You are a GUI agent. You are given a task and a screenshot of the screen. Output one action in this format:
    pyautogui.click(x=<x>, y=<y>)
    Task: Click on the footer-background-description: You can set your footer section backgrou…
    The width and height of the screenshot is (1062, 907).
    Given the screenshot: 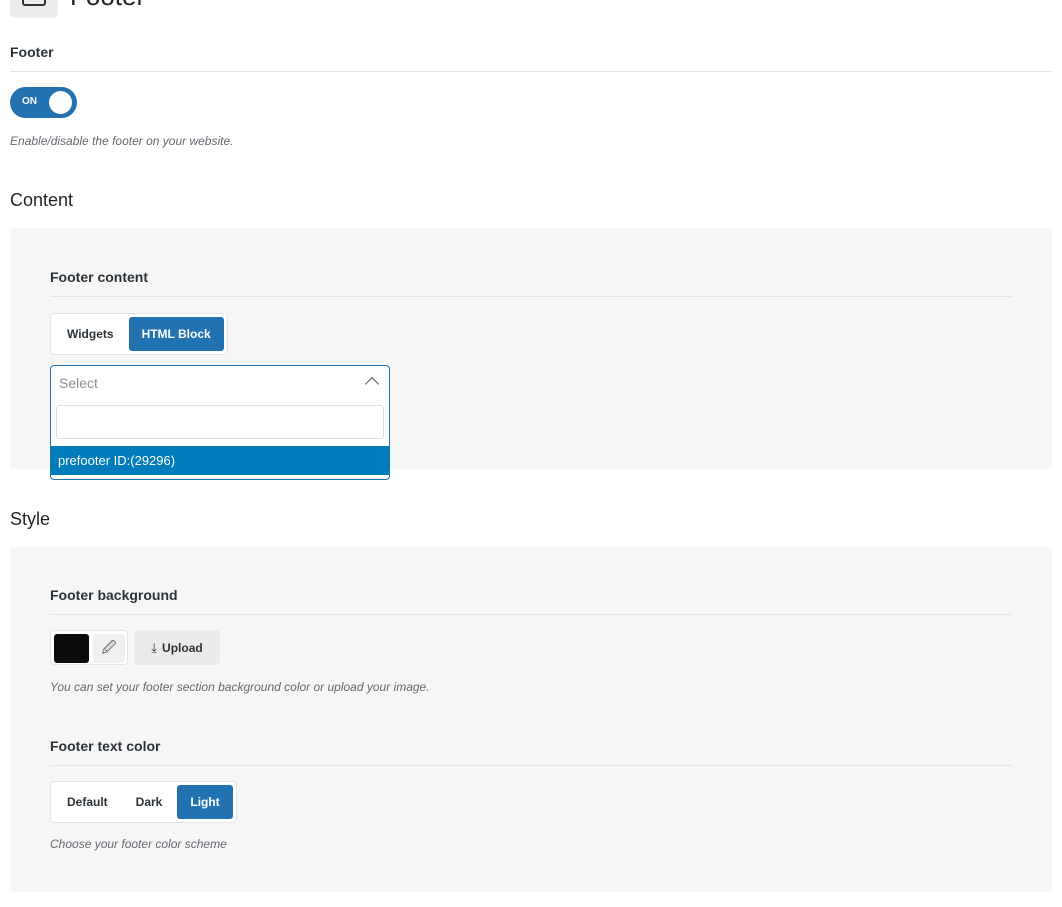 What is the action you would take?
    pyautogui.click(x=240, y=687)
    